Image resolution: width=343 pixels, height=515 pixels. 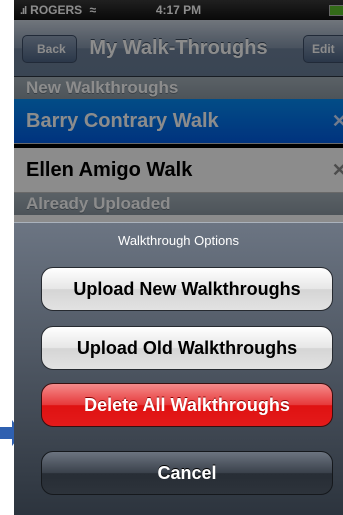 I want to click on delete-all-button: Delete All Walkthroughs, so click(x=187, y=405).